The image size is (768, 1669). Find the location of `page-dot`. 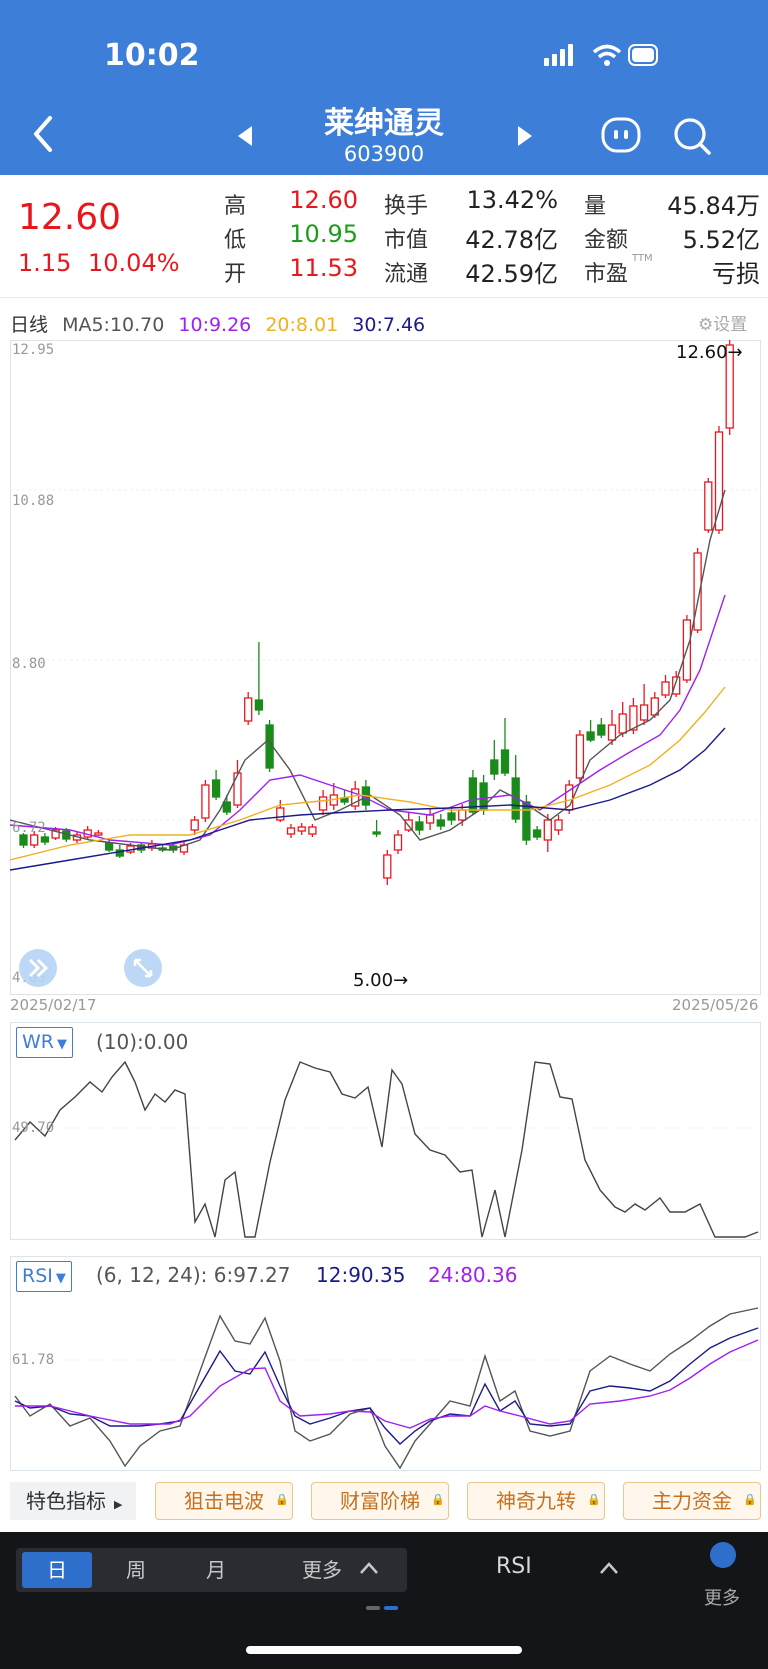

page-dot is located at coordinates (373, 1608).